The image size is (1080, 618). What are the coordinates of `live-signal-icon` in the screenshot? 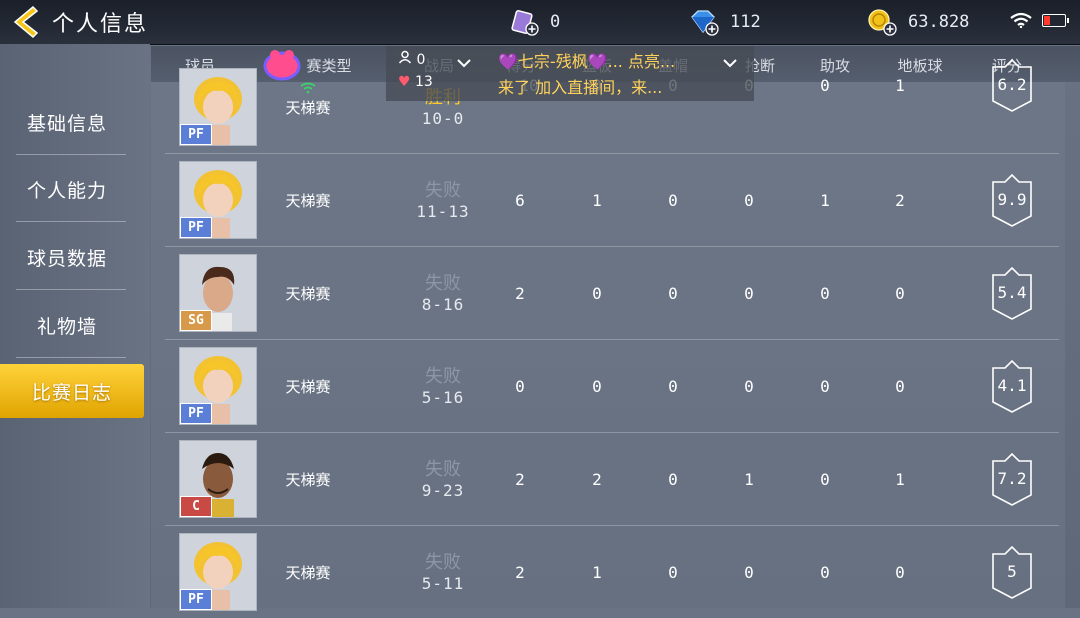 It's located at (308, 88).